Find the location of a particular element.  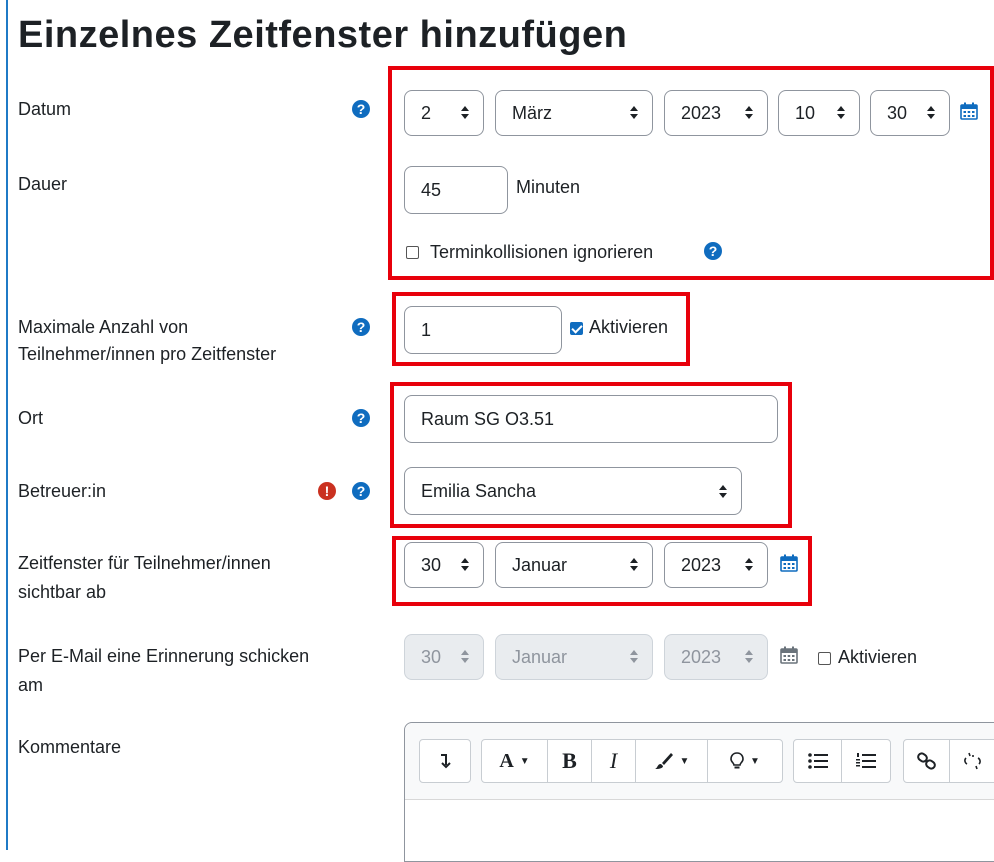

unordered-list-button is located at coordinates (818, 761).